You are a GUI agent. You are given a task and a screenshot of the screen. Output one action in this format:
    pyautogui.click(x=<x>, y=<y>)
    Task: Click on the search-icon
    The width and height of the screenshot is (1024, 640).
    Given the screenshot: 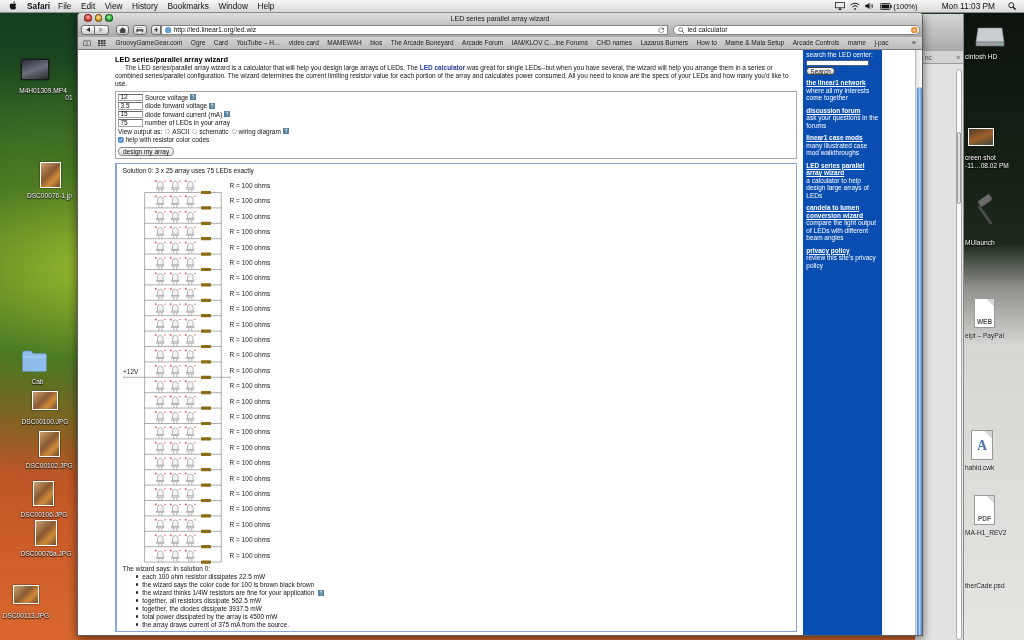 What is the action you would take?
    pyautogui.click(x=1012, y=6)
    